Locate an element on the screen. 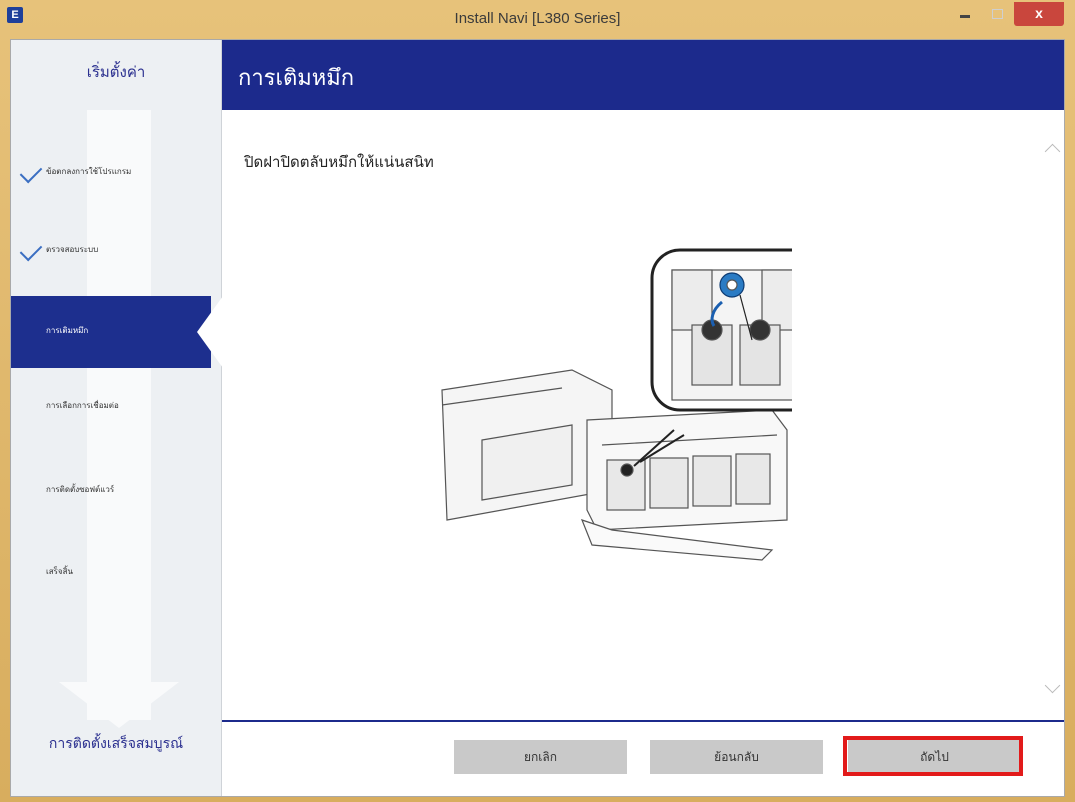 Image resolution: width=1075 pixels, height=802 pixels. next-button: ถัดไป is located at coordinates (934, 757).